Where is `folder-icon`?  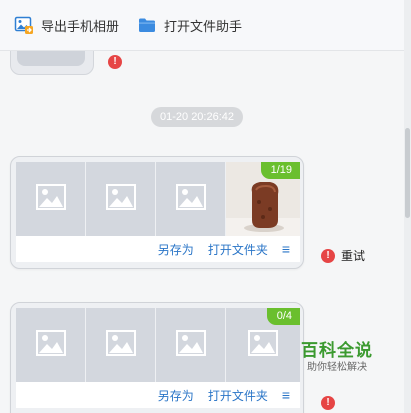 folder-icon is located at coordinates (147, 25).